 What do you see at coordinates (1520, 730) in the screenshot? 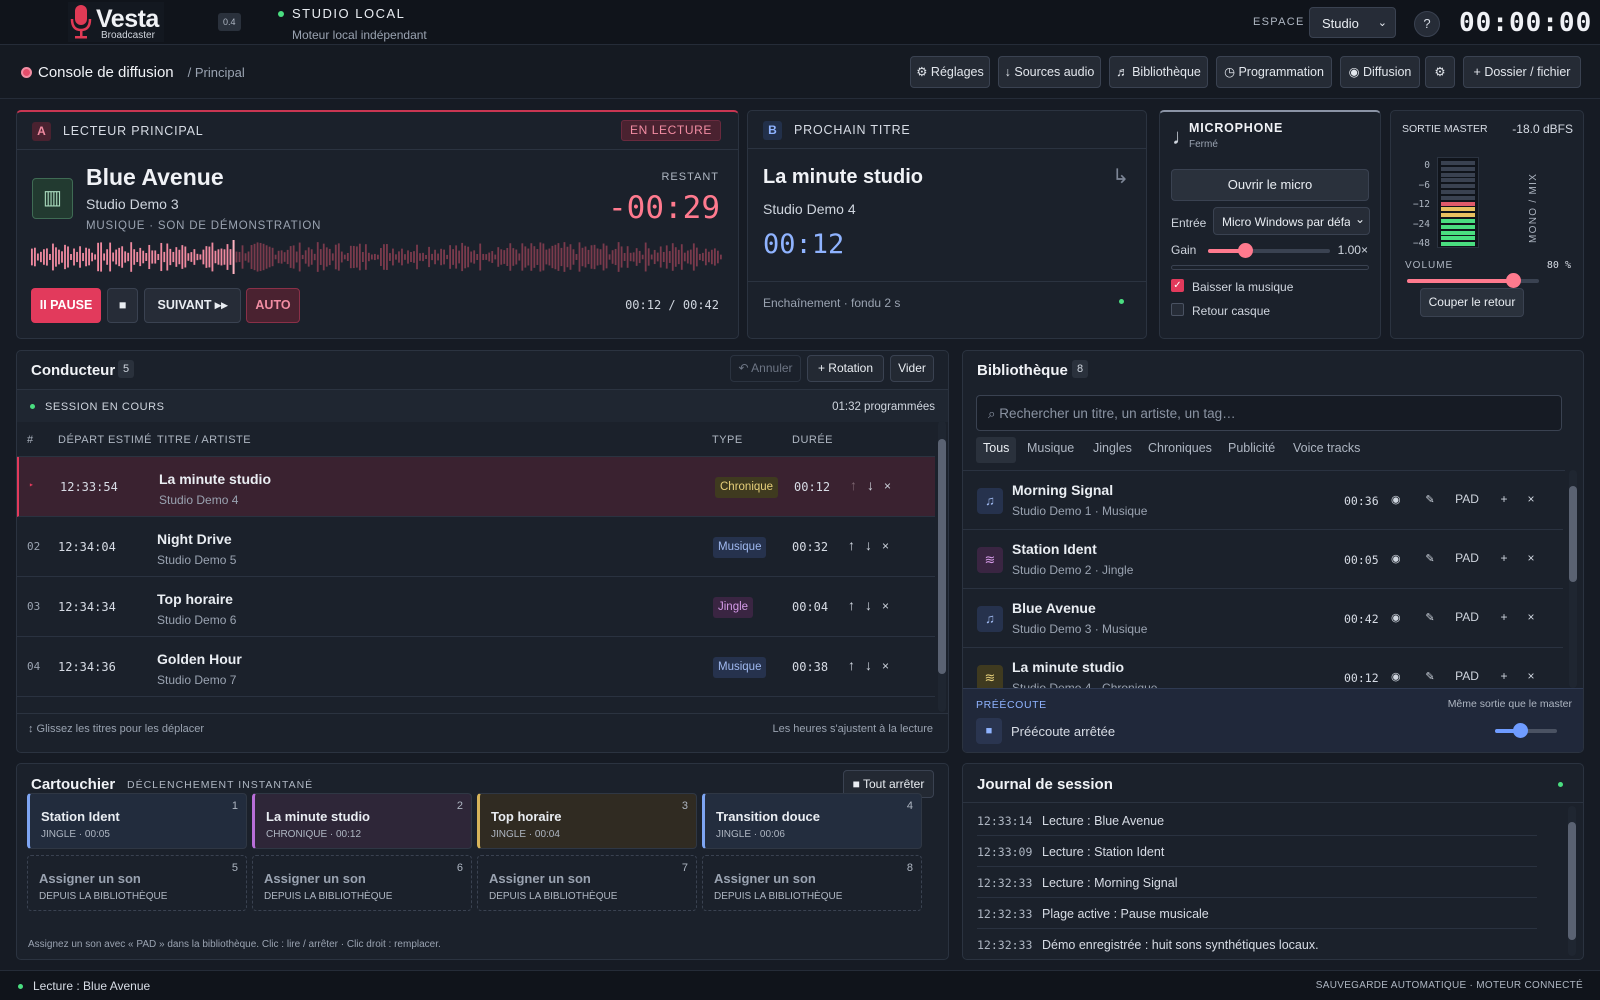
I see `preview-volume-knob` at bounding box center [1520, 730].